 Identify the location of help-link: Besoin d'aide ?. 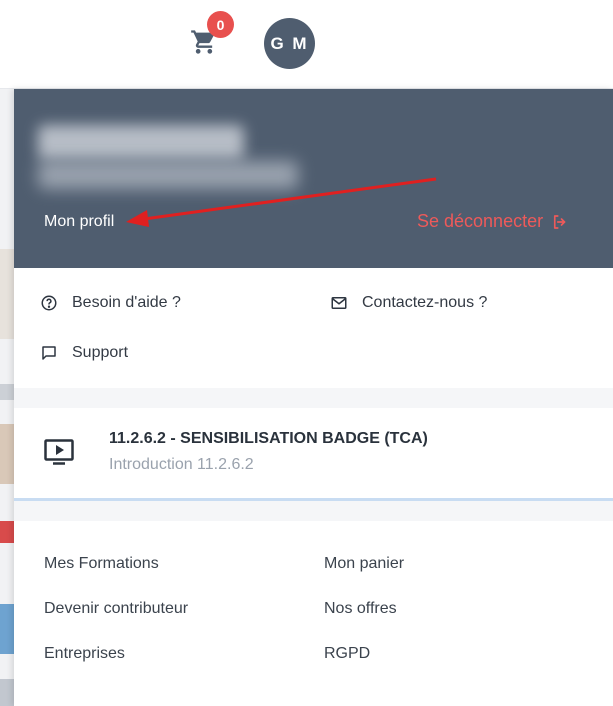
(110, 303).